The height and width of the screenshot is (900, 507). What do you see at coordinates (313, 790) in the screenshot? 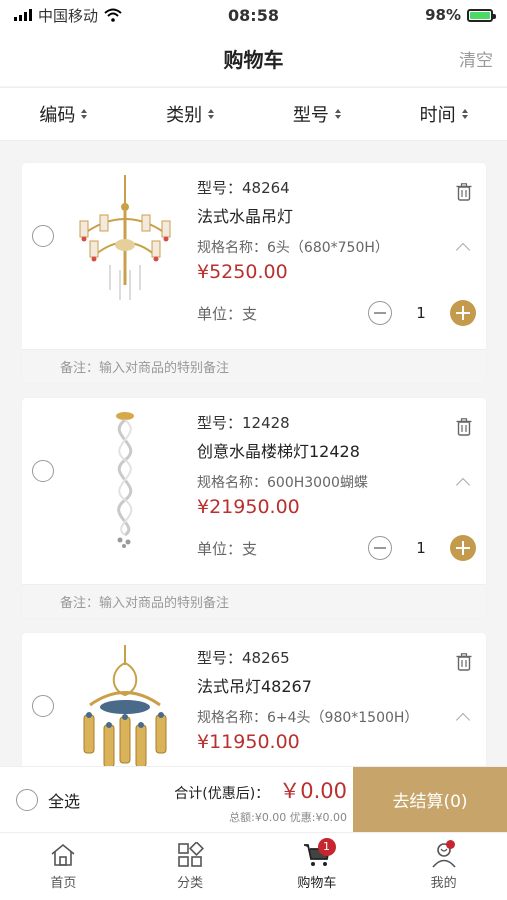
I see `total-value: ￥0.00` at bounding box center [313, 790].